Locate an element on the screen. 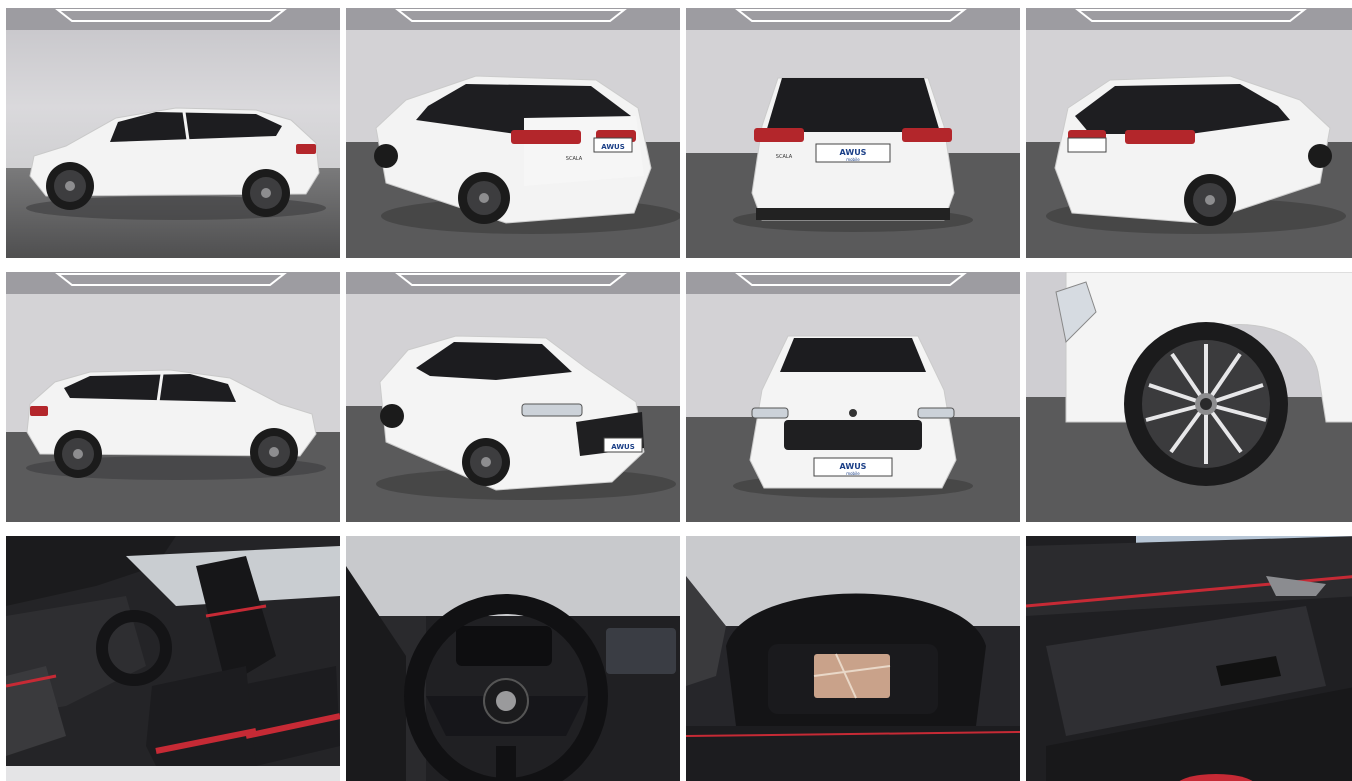 The image size is (1352, 781). car-photo: AWUS mobile SCALA is located at coordinates (853, 133).